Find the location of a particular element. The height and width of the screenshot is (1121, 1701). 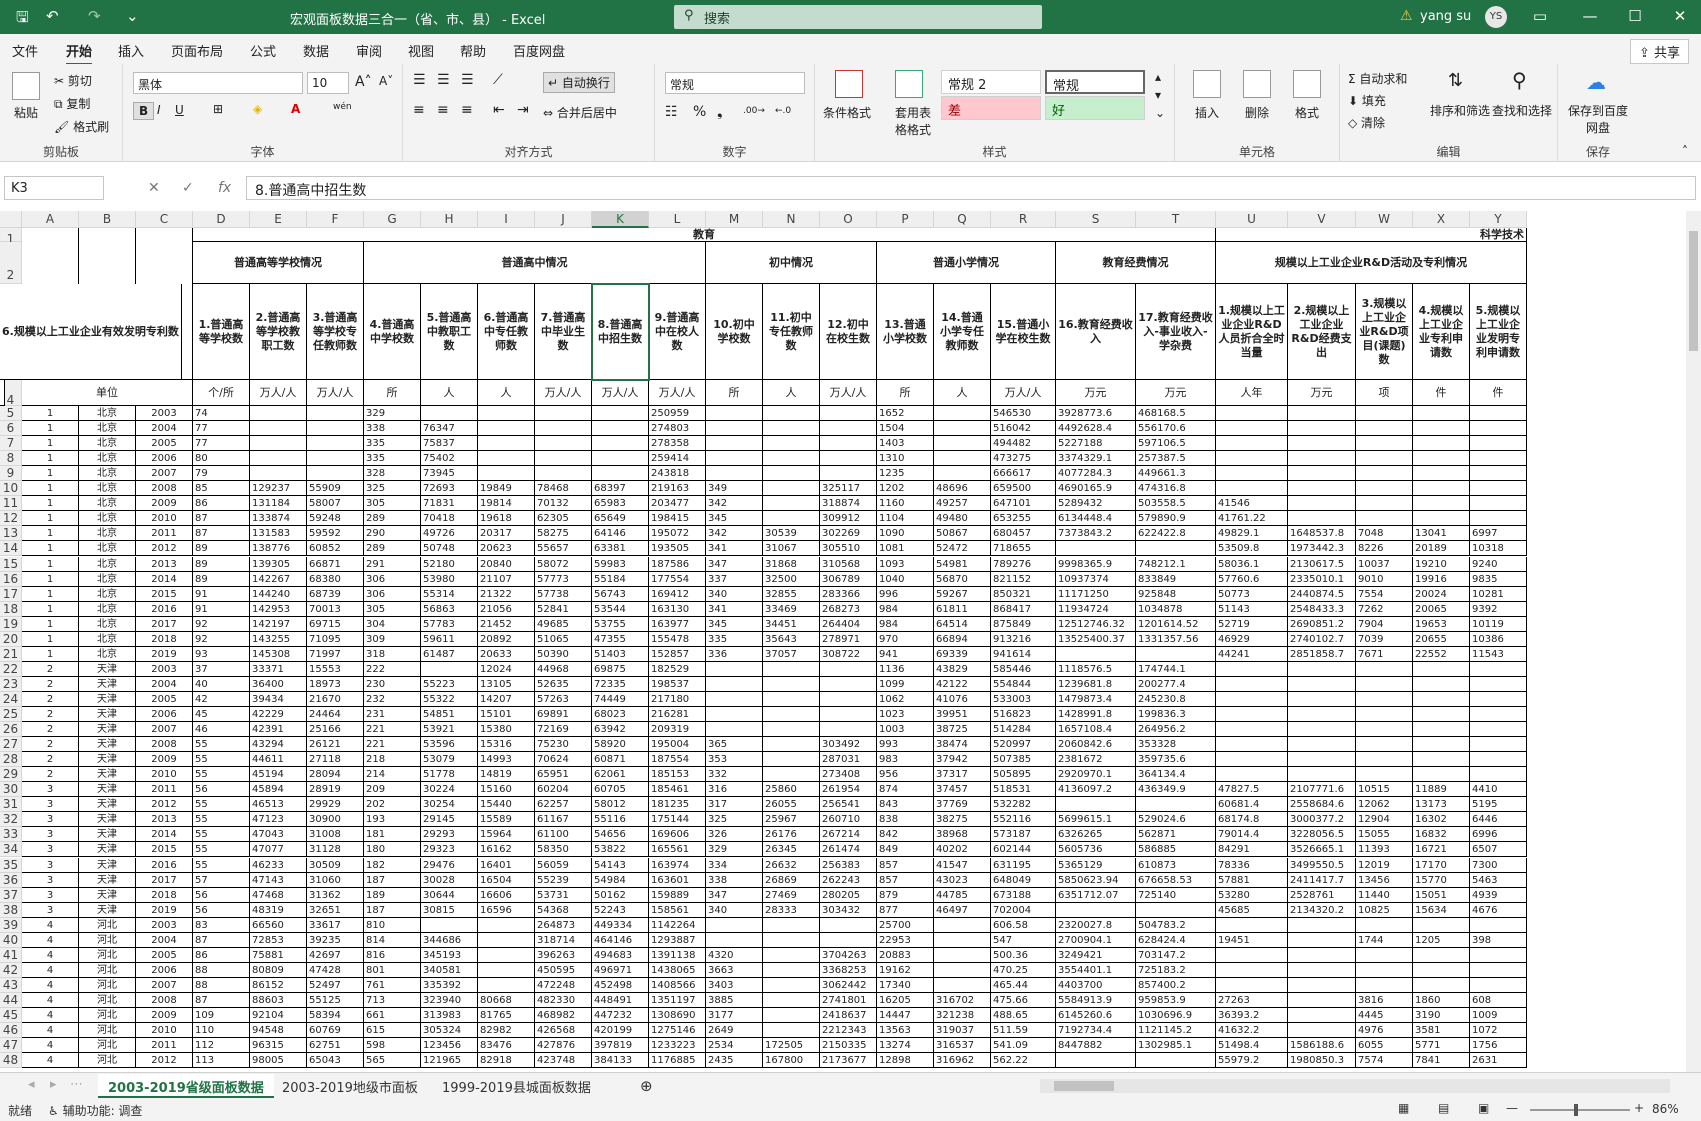

data-cell: 10825 is located at coordinates (1384, 910).